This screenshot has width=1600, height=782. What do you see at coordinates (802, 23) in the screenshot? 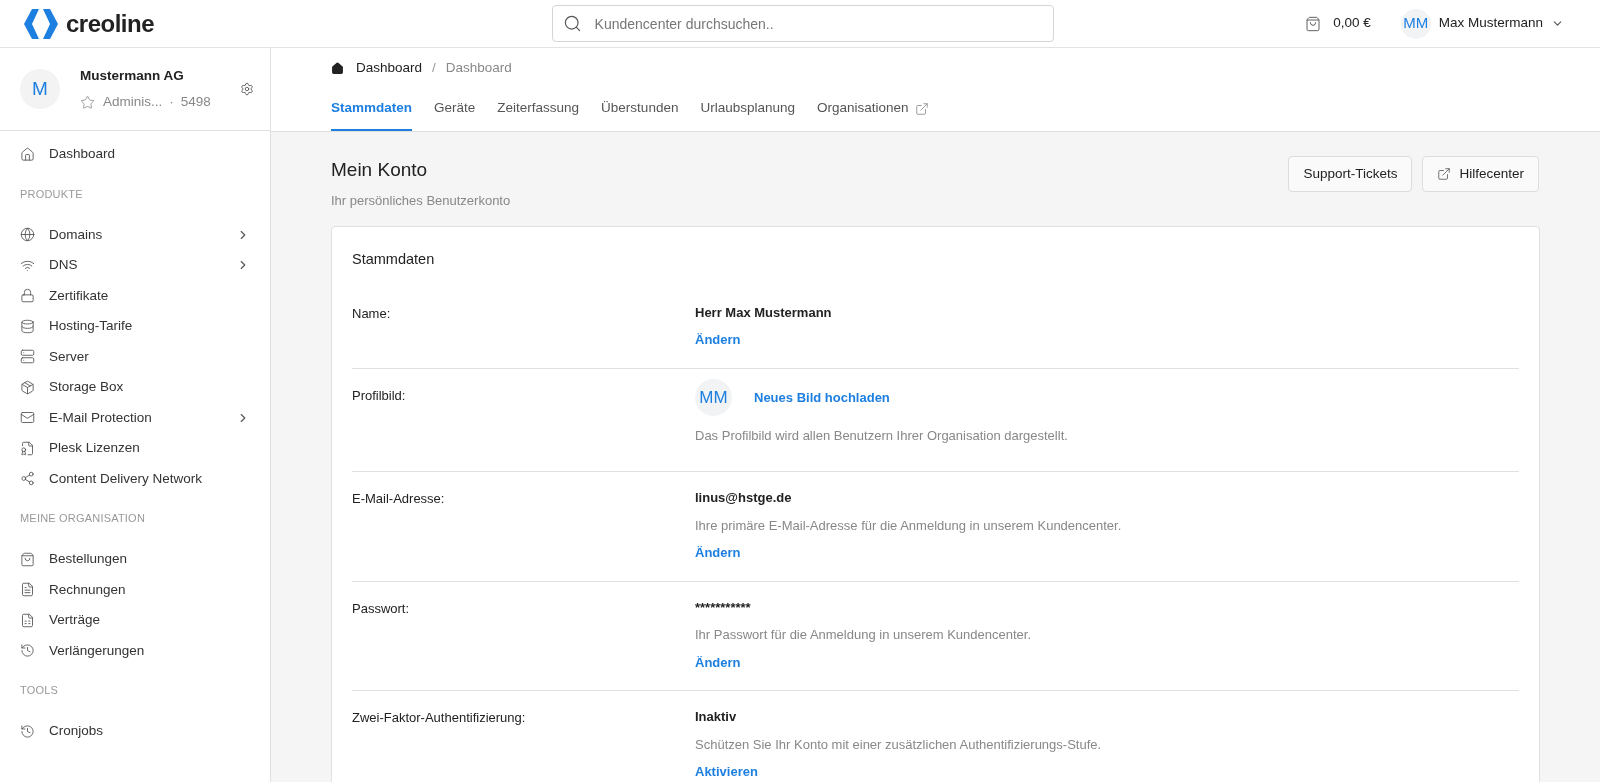
I see `search-field: Kundencenter durchsuchen..` at bounding box center [802, 23].